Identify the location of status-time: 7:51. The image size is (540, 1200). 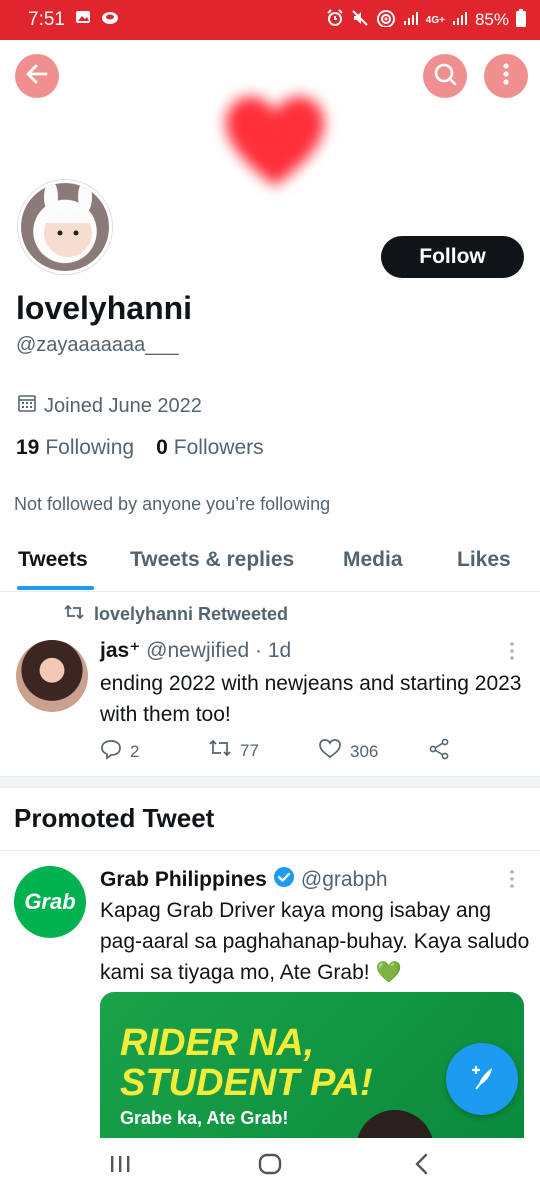
(46, 19).